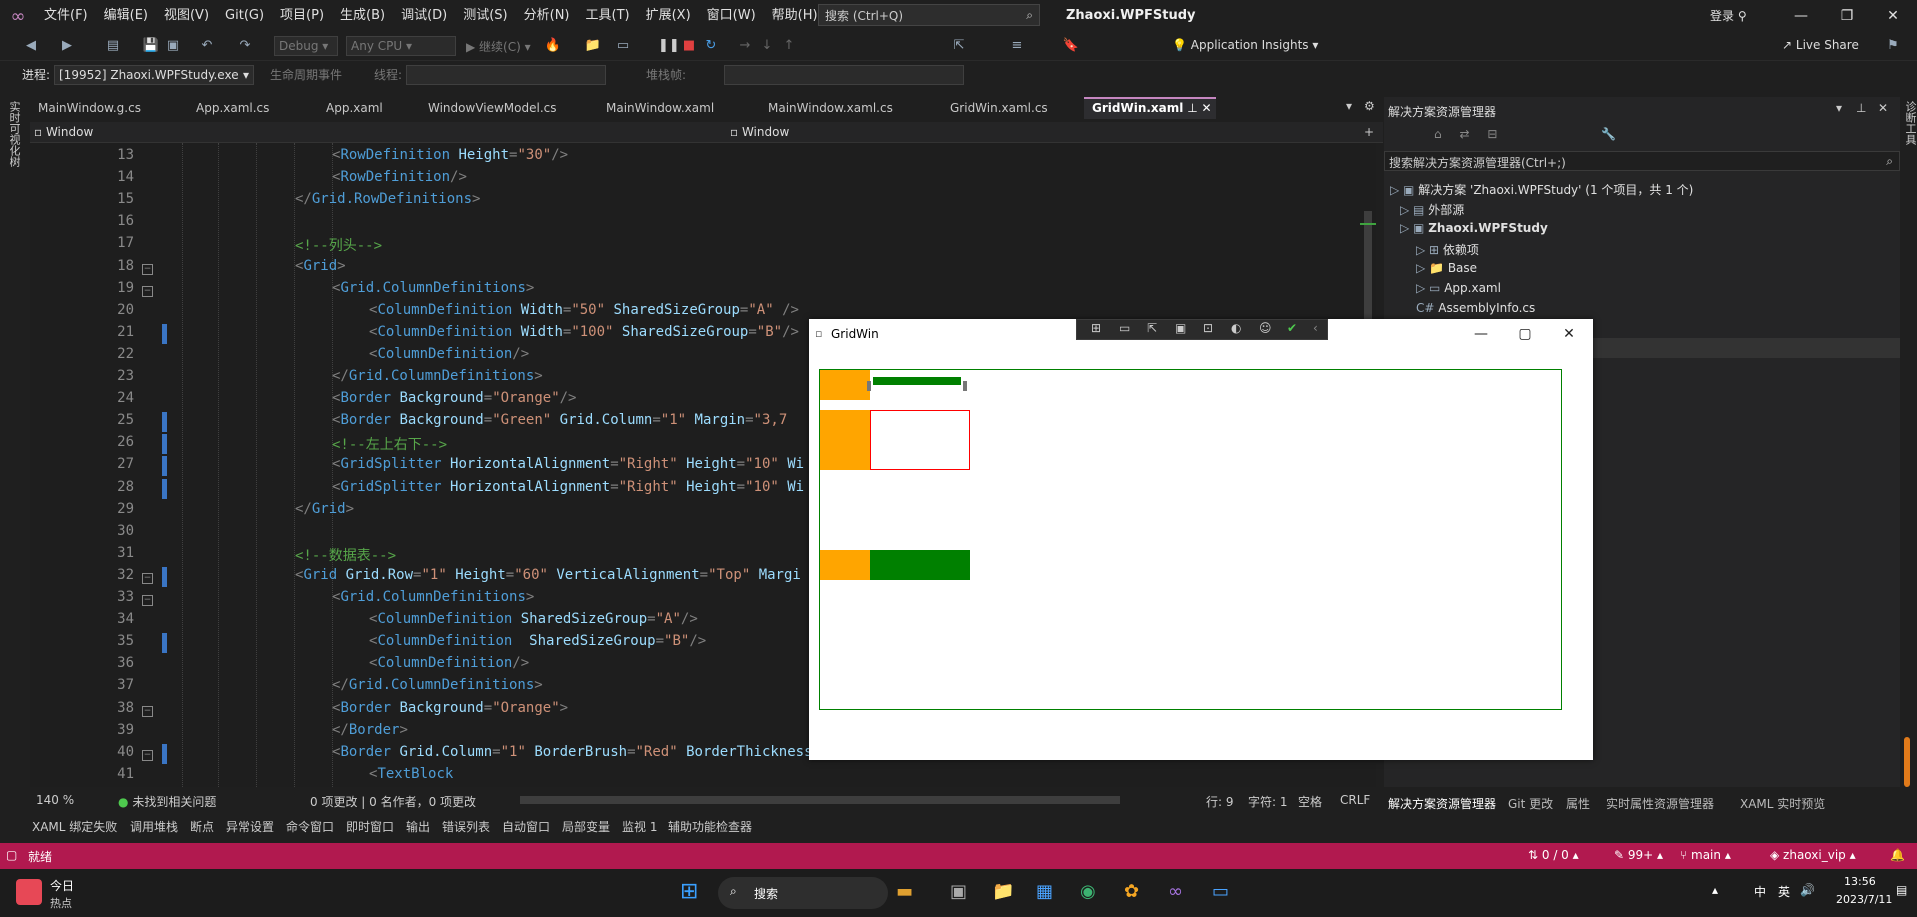 The height and width of the screenshot is (917, 1917). Describe the element at coordinates (731, 16) in the screenshot. I see `menu-item: 窗口(W)` at that location.